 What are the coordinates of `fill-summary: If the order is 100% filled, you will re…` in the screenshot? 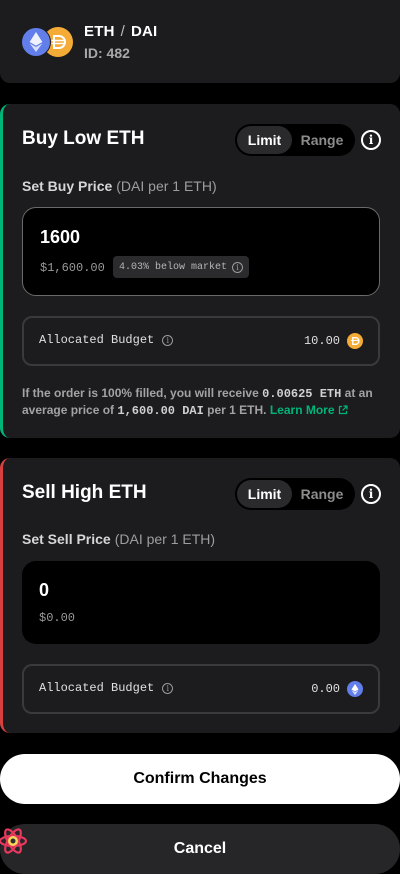 It's located at (202, 402).